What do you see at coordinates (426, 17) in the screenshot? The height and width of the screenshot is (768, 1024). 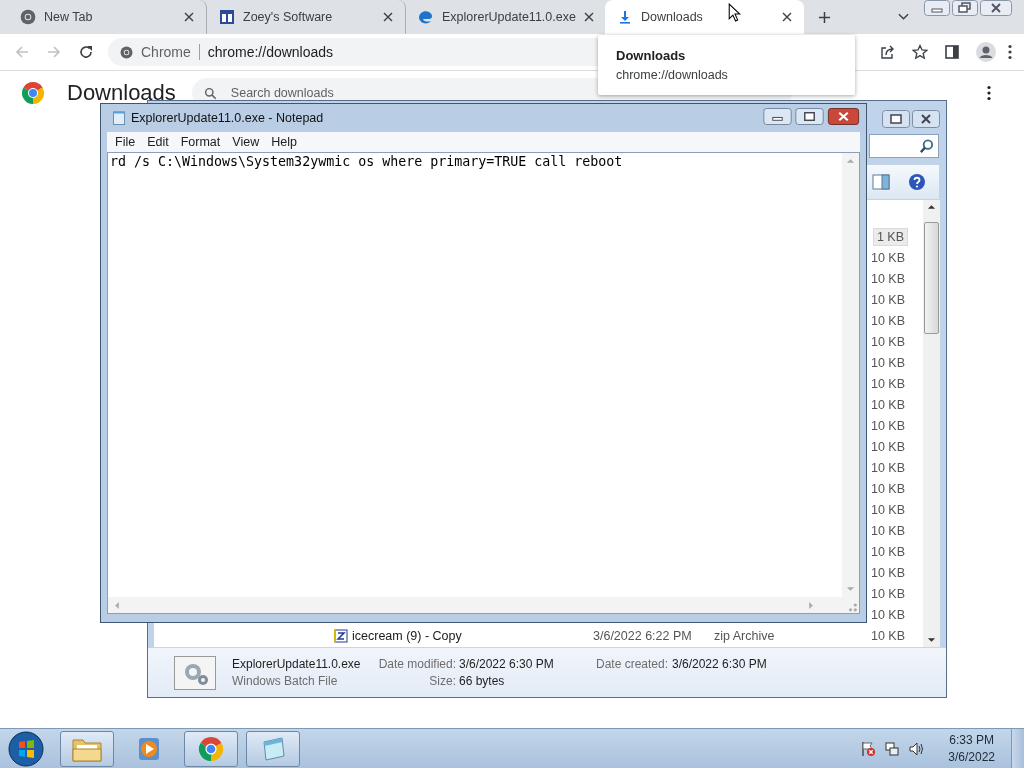 I see `swirl-icon` at bounding box center [426, 17].